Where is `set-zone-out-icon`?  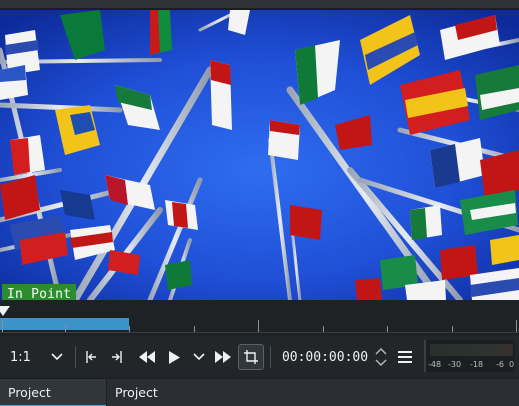
set-zone-out-icon is located at coordinates (117, 357).